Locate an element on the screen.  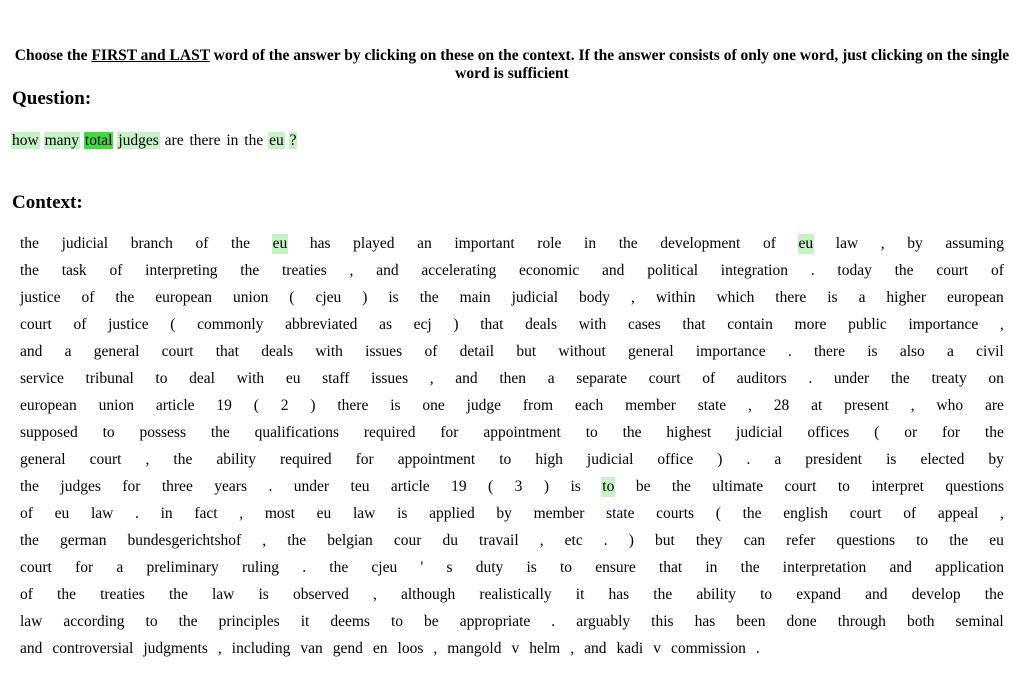
context-word: courts is located at coordinates (675, 514).